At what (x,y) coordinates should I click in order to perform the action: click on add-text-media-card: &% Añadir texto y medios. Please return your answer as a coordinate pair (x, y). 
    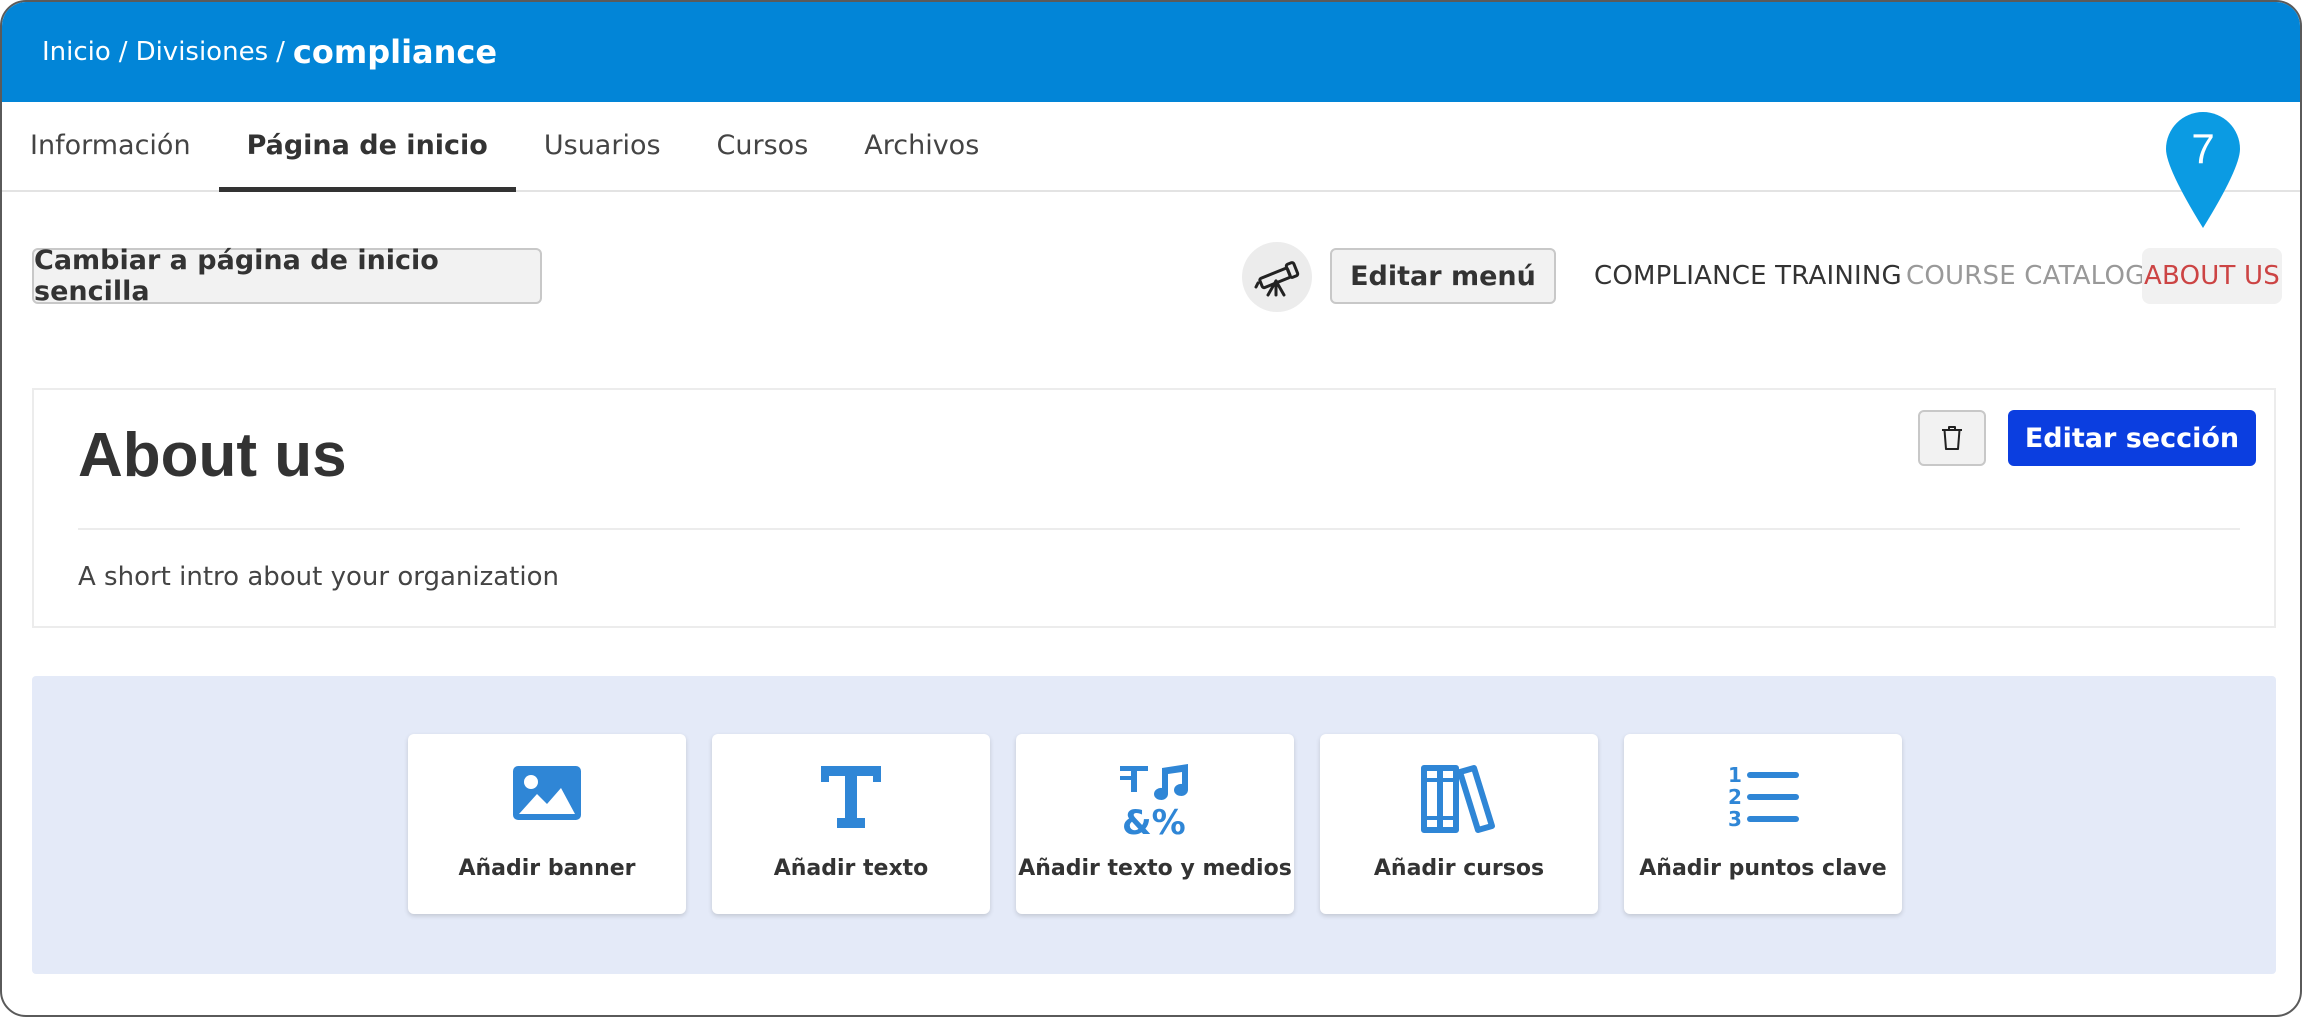
    Looking at the image, I should click on (1155, 824).